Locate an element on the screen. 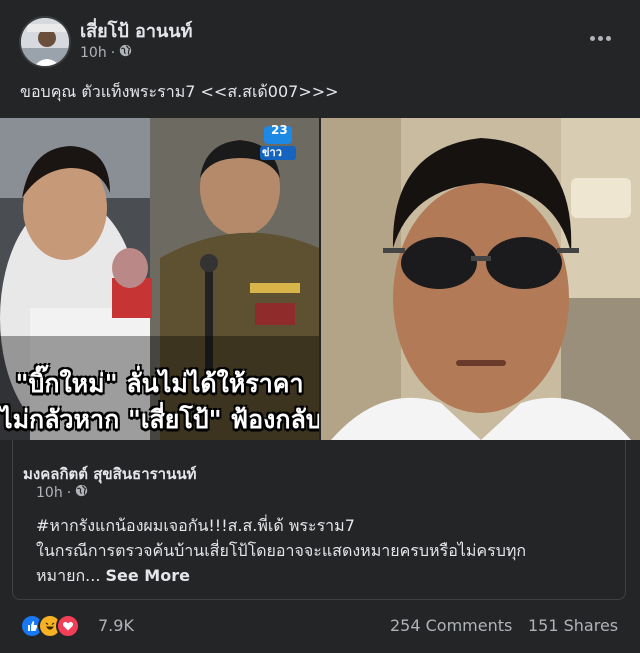  author-name: เสี่ยโป้ อานนท์ is located at coordinates (136, 30).